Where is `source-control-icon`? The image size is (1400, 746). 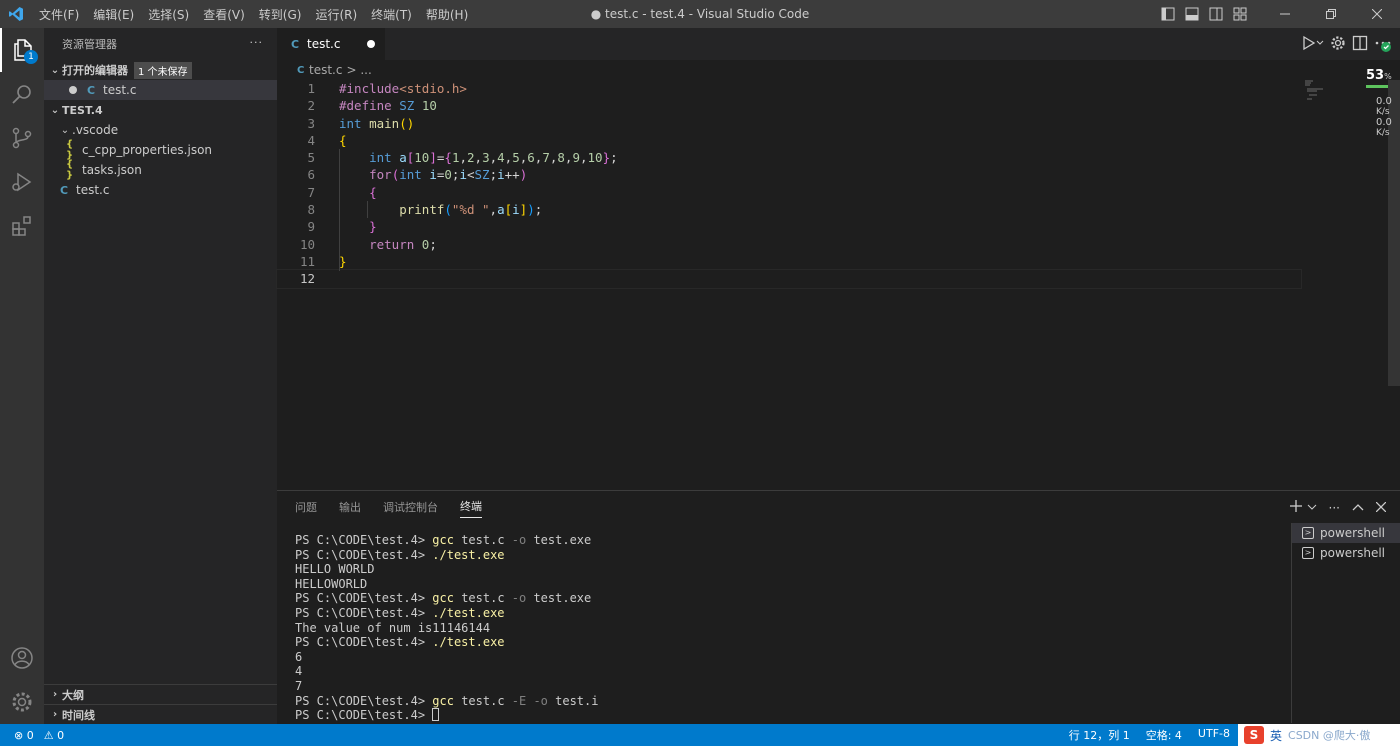 source-control-icon is located at coordinates (22, 138).